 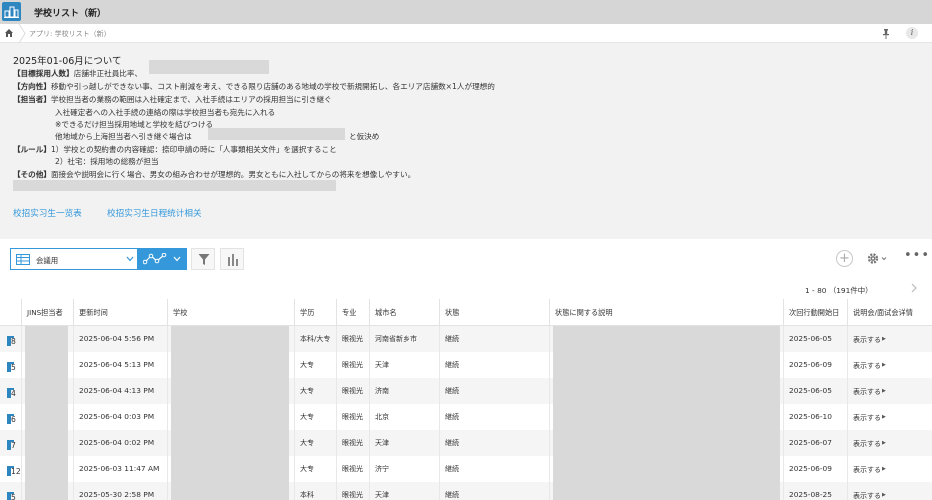 What do you see at coordinates (120, 339) in the screenshot?
I see `cell-updated: 2025-06-04 5:56 PM` at bounding box center [120, 339].